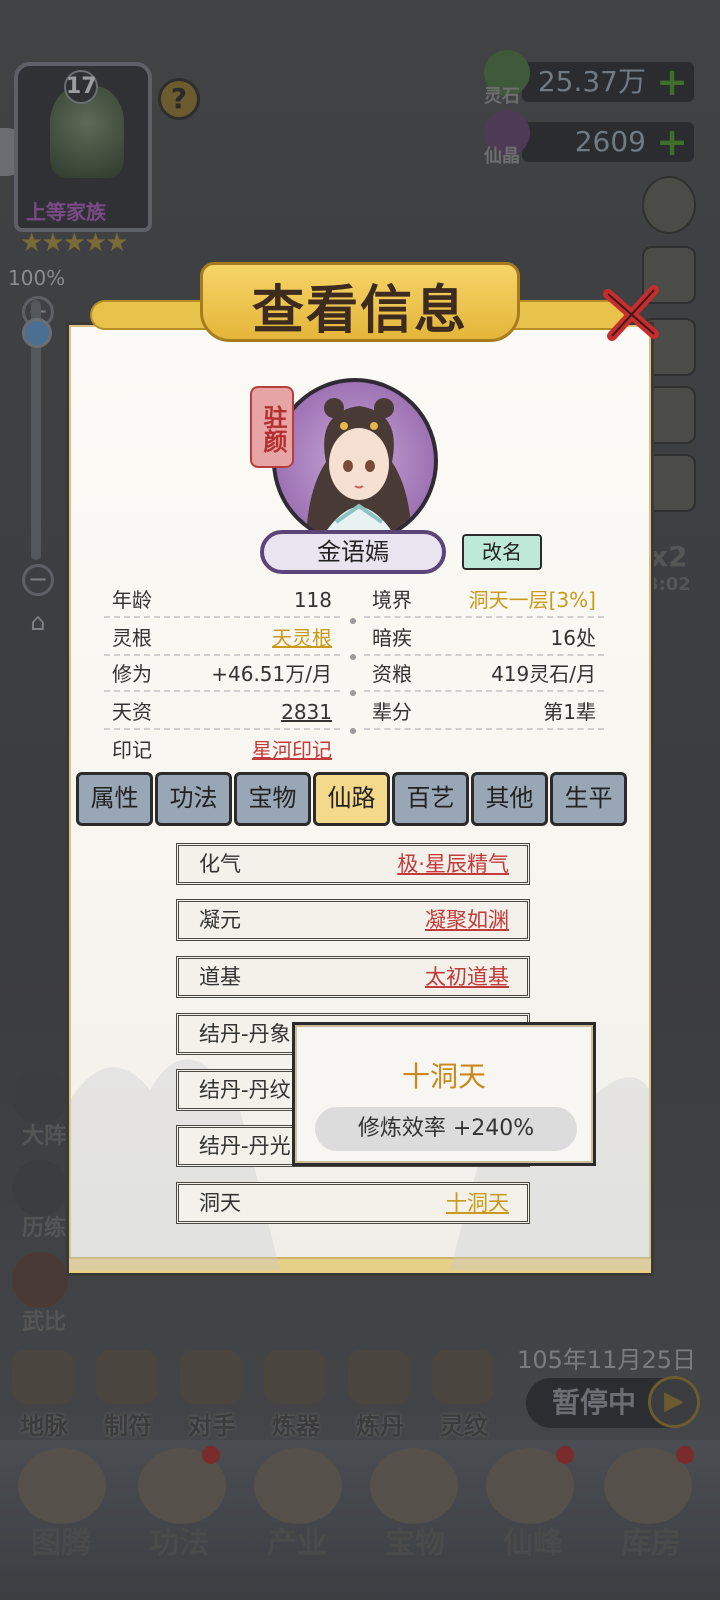 This screenshot has width=720, height=1600. What do you see at coordinates (37, 333) in the screenshot?
I see `zoom-slider-thumb` at bounding box center [37, 333].